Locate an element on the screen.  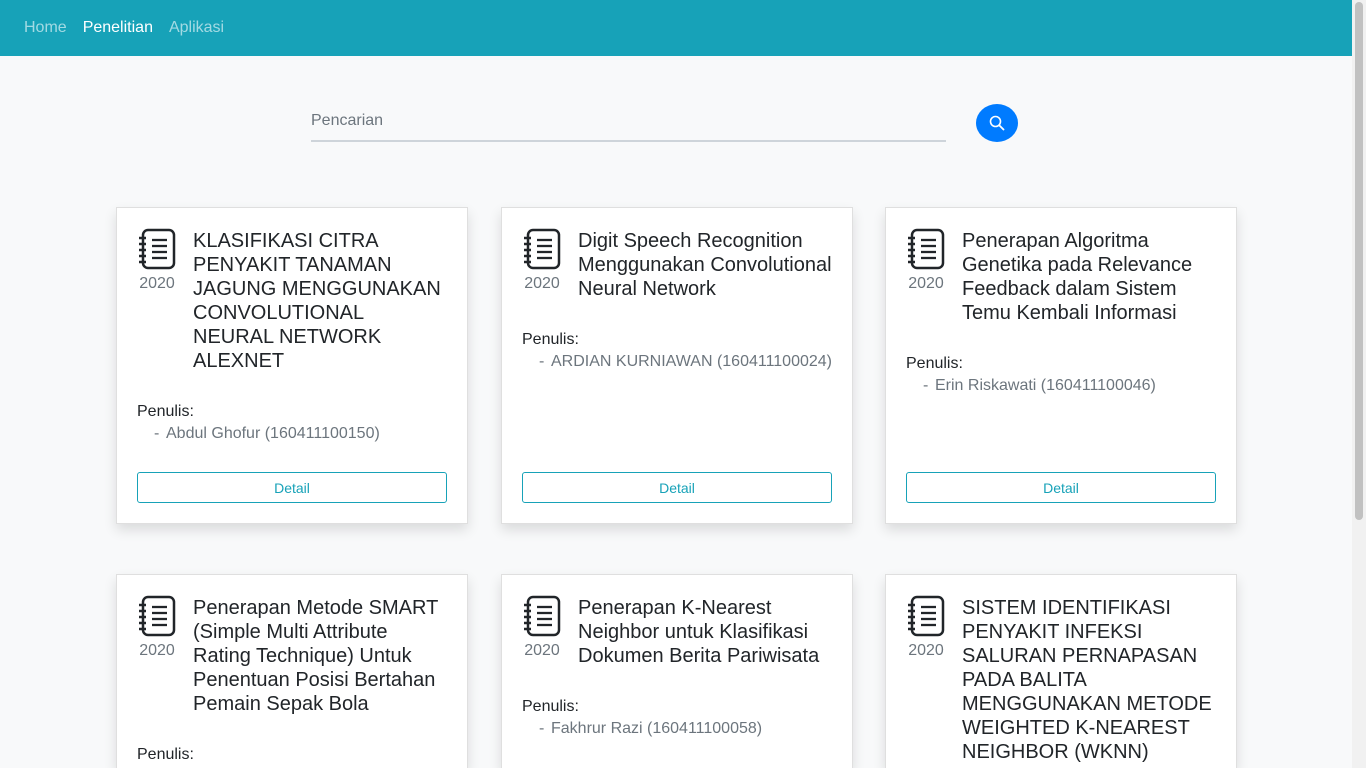
nav-penelitian: Penelitian is located at coordinates (118, 28).